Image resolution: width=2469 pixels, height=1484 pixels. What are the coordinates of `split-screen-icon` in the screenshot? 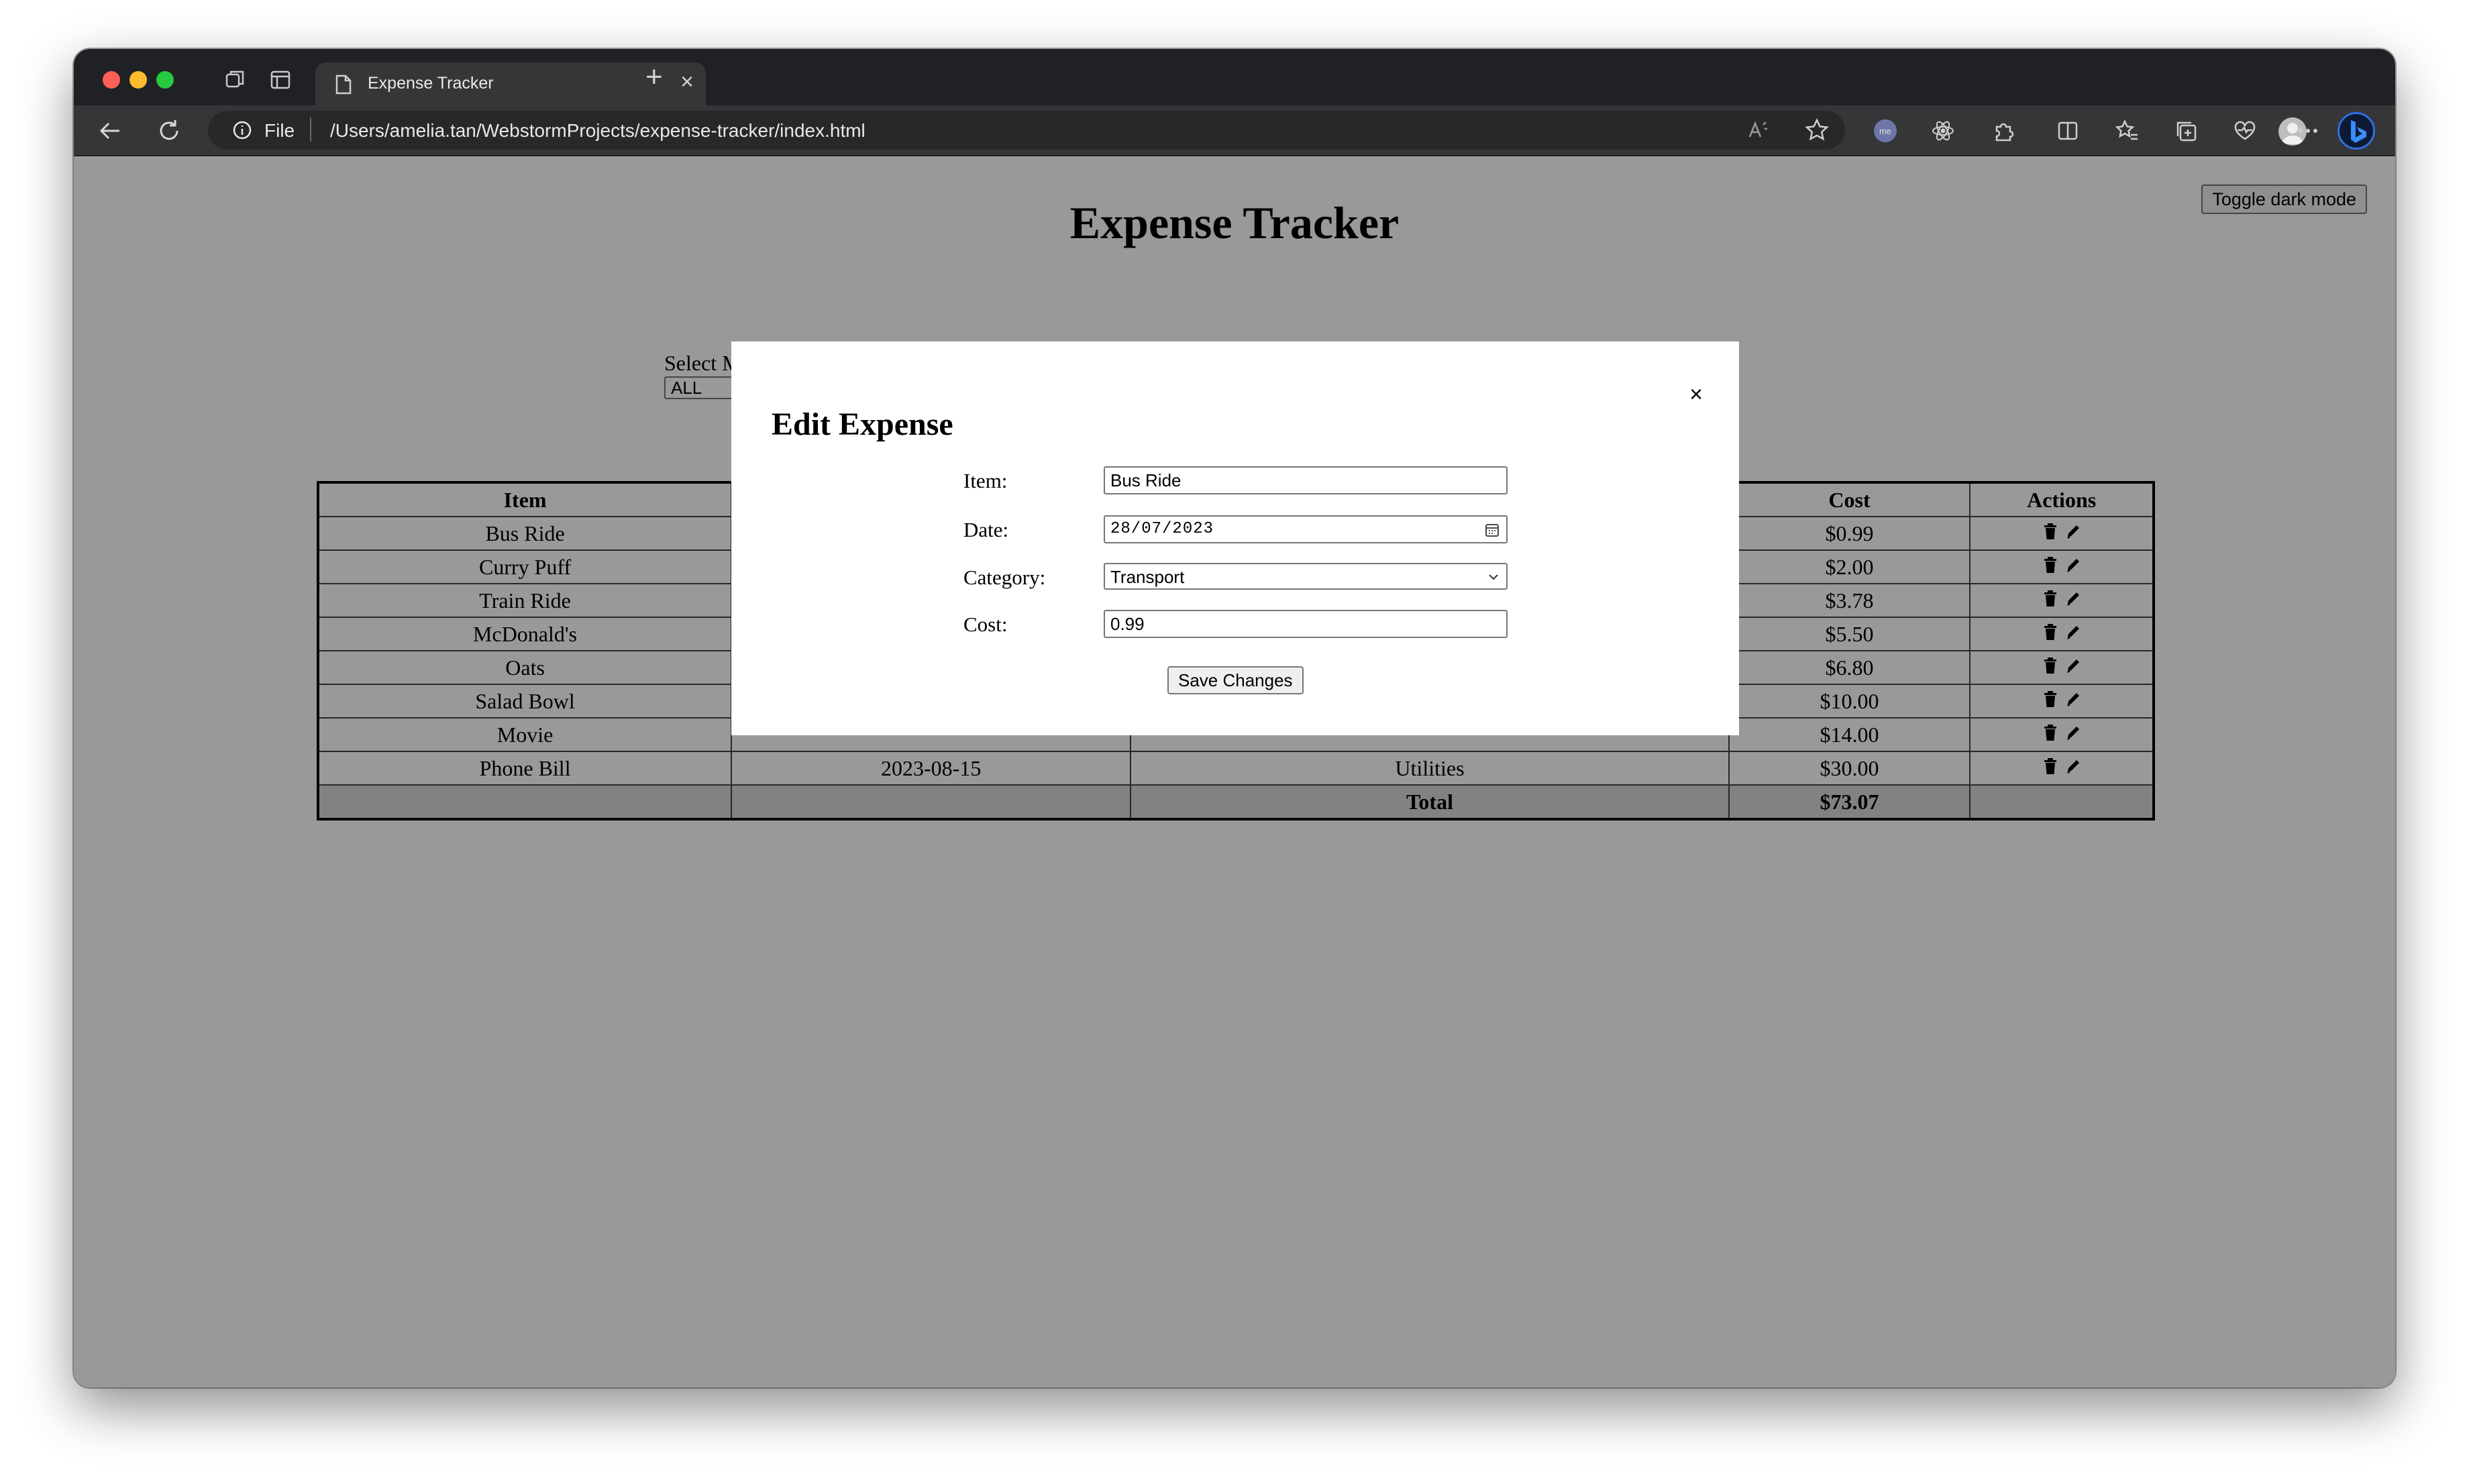 It's located at (2067, 130).